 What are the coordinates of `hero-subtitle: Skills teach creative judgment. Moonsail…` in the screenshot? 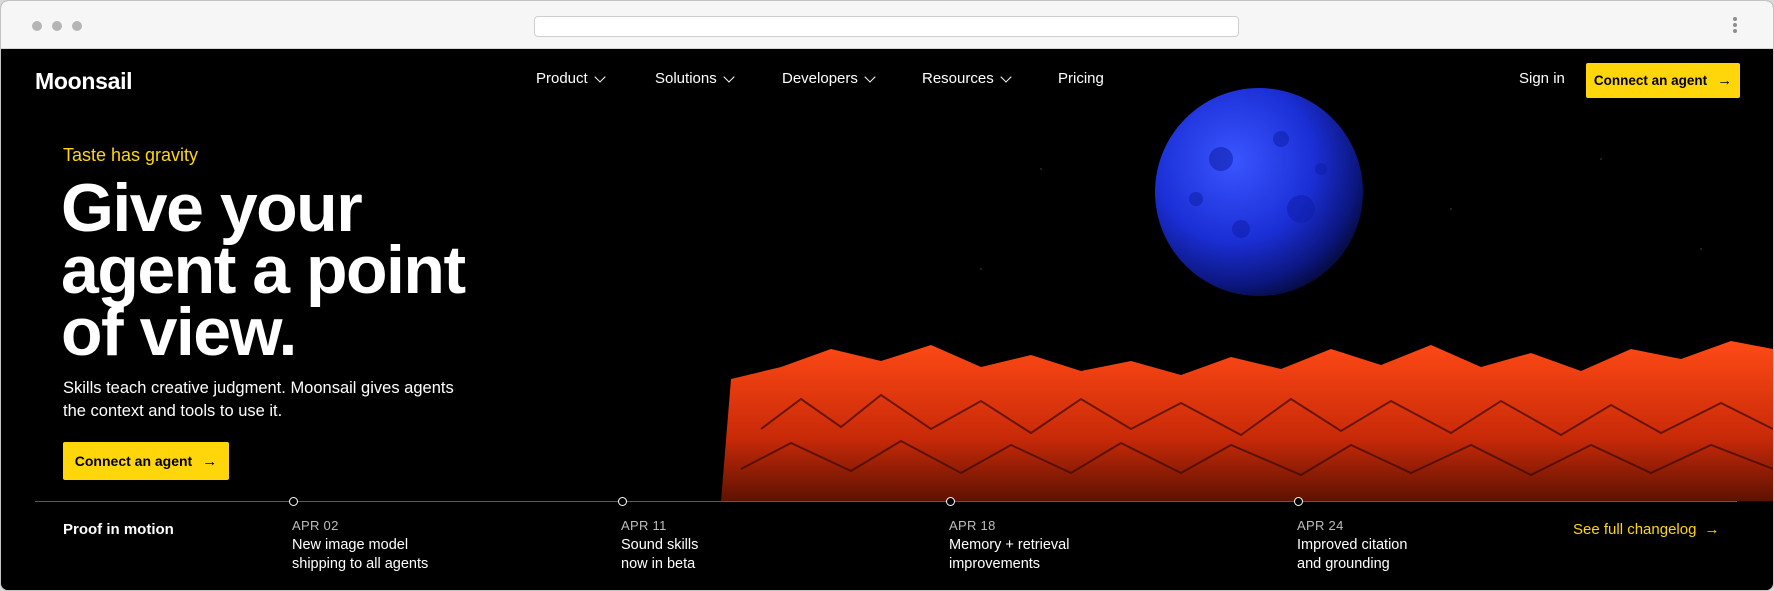 It's located at (258, 399).